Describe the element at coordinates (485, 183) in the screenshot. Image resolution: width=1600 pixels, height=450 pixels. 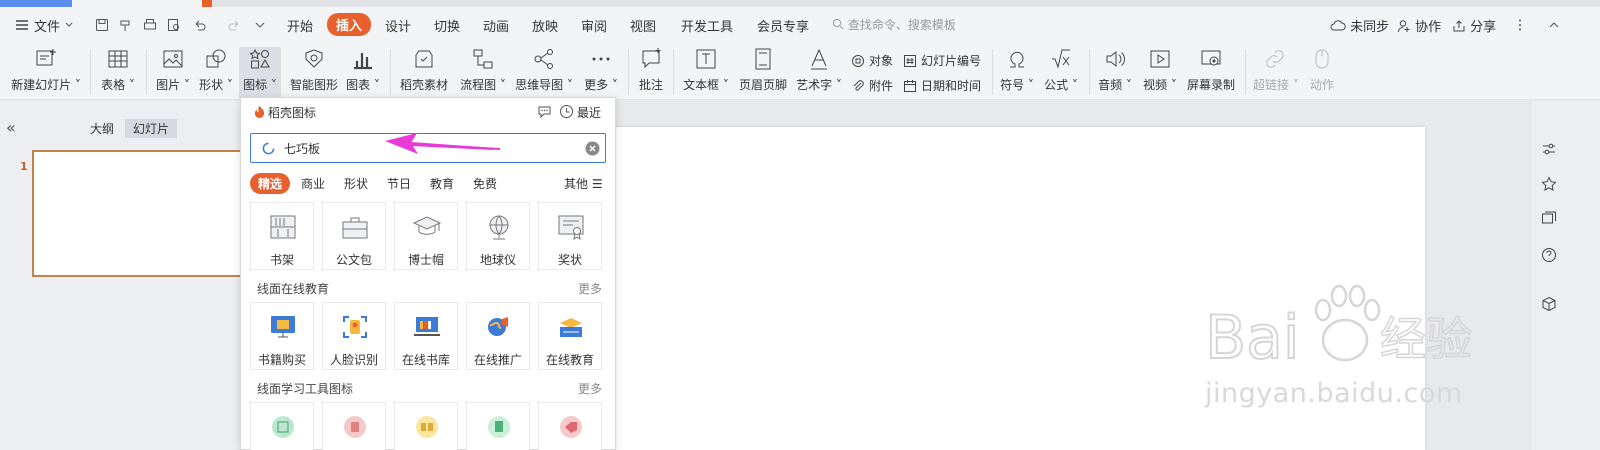
I see `category-free: 免费` at that location.